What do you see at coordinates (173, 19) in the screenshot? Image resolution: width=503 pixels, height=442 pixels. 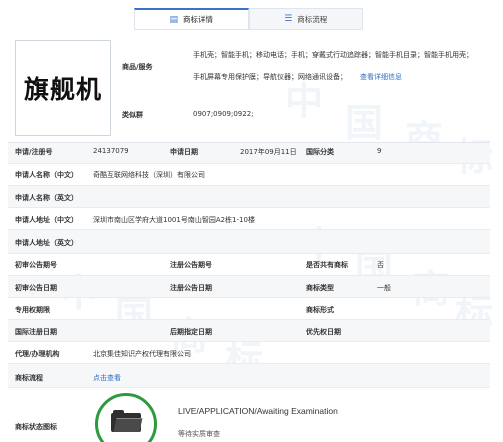 I see `document-icon: ▤` at bounding box center [173, 19].